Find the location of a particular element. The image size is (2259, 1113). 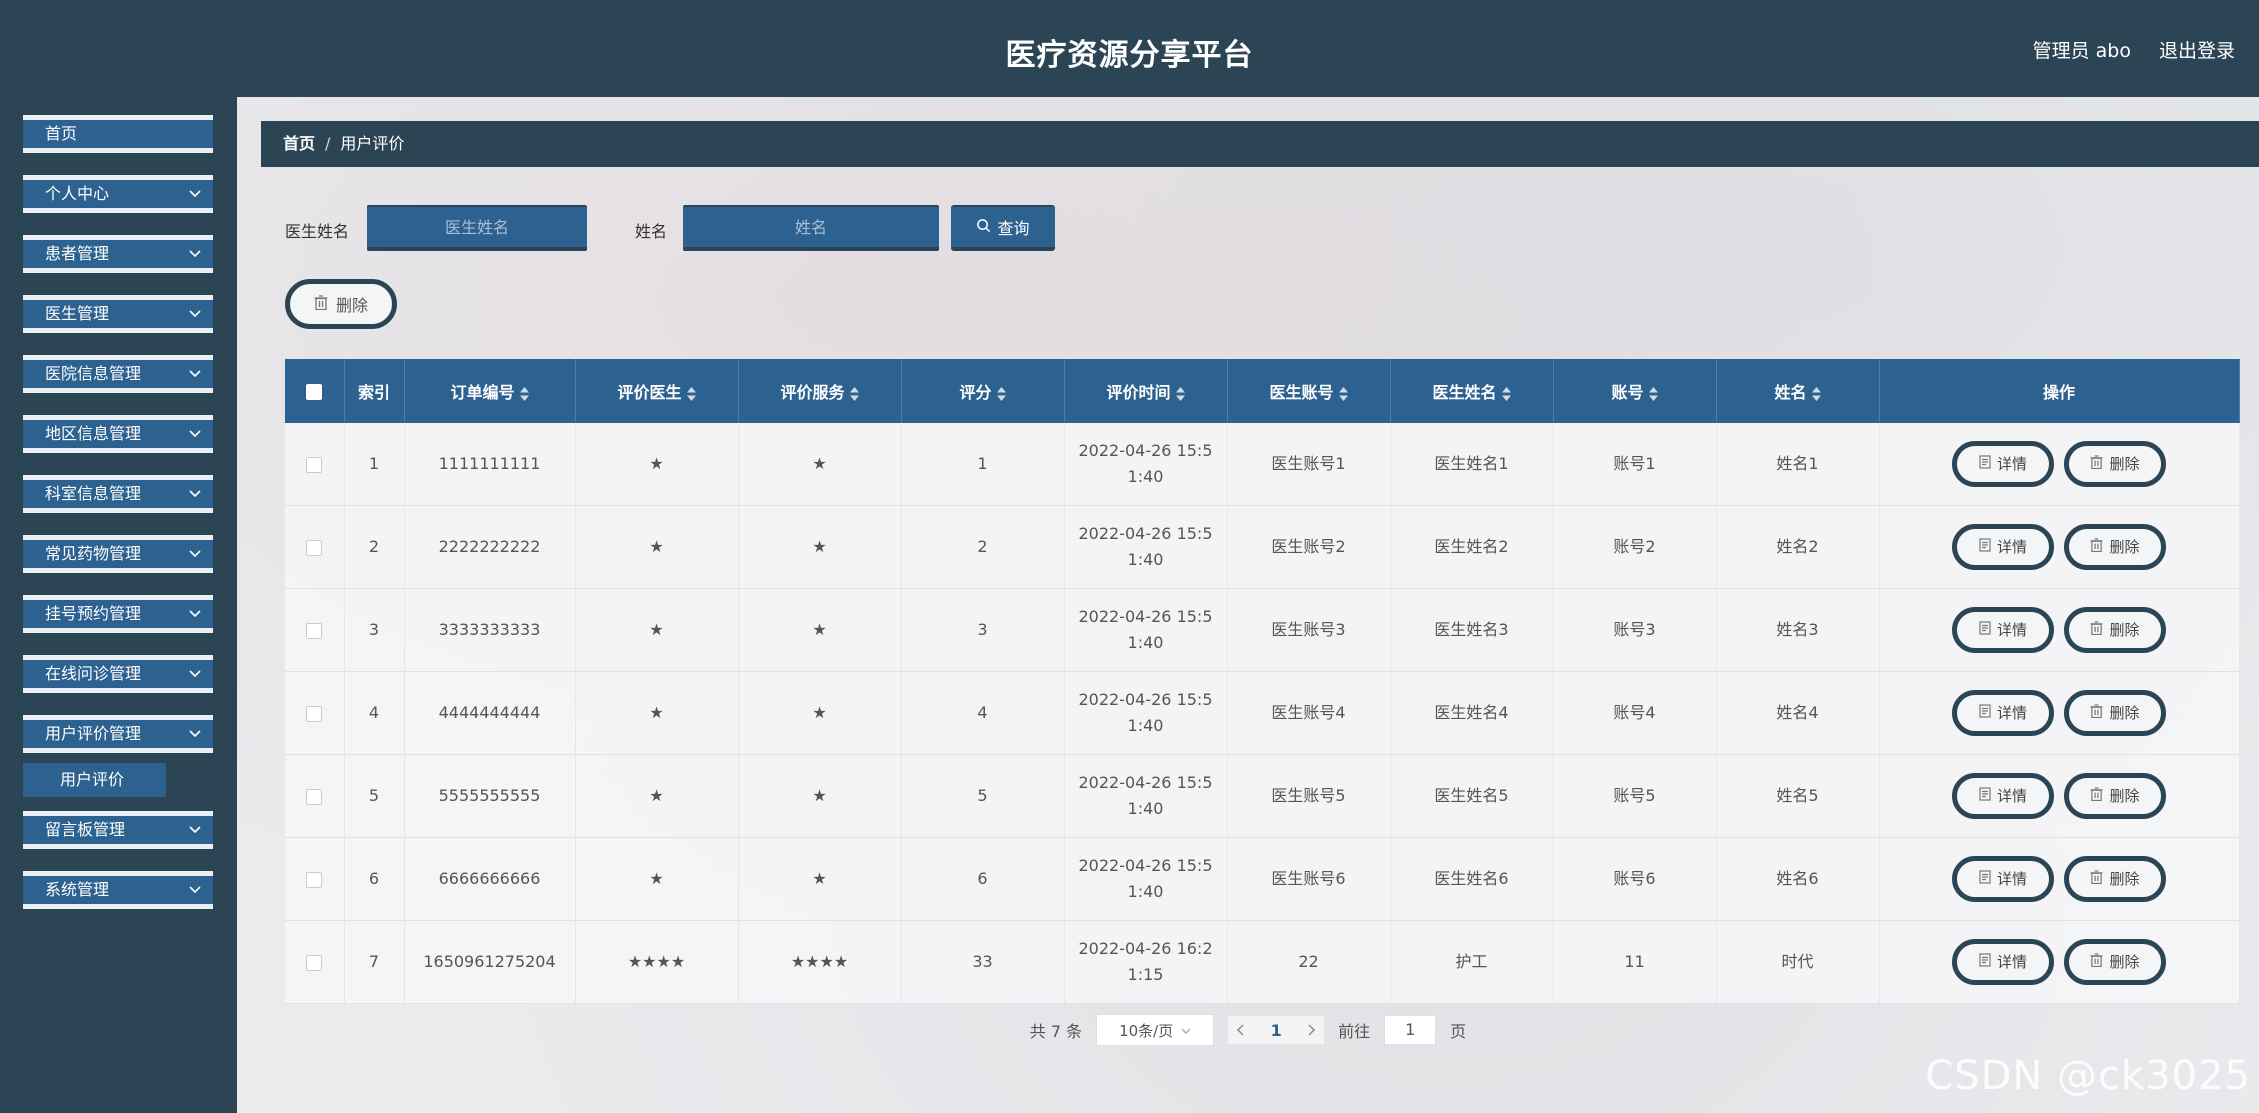

select-all-checkbox is located at coordinates (314, 392).